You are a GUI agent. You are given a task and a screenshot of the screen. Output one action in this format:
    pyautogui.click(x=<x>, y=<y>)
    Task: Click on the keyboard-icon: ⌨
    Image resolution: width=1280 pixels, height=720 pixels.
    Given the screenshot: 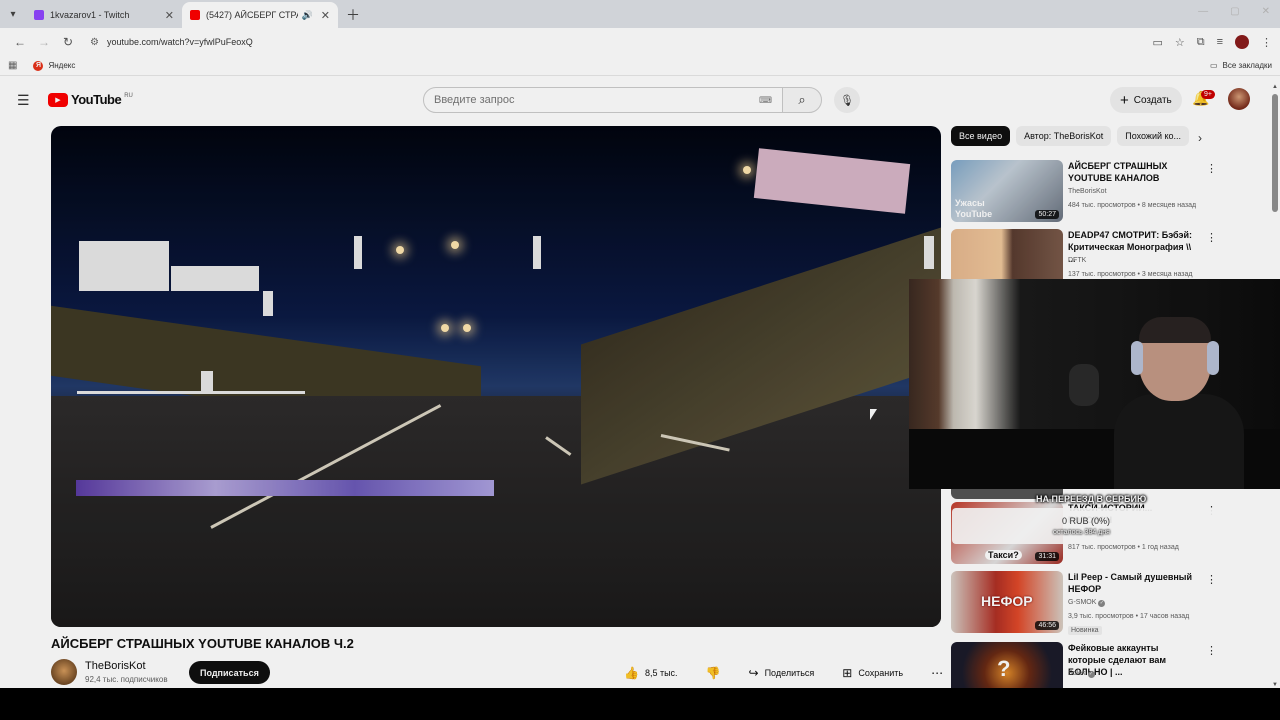 What is the action you would take?
    pyautogui.click(x=765, y=100)
    